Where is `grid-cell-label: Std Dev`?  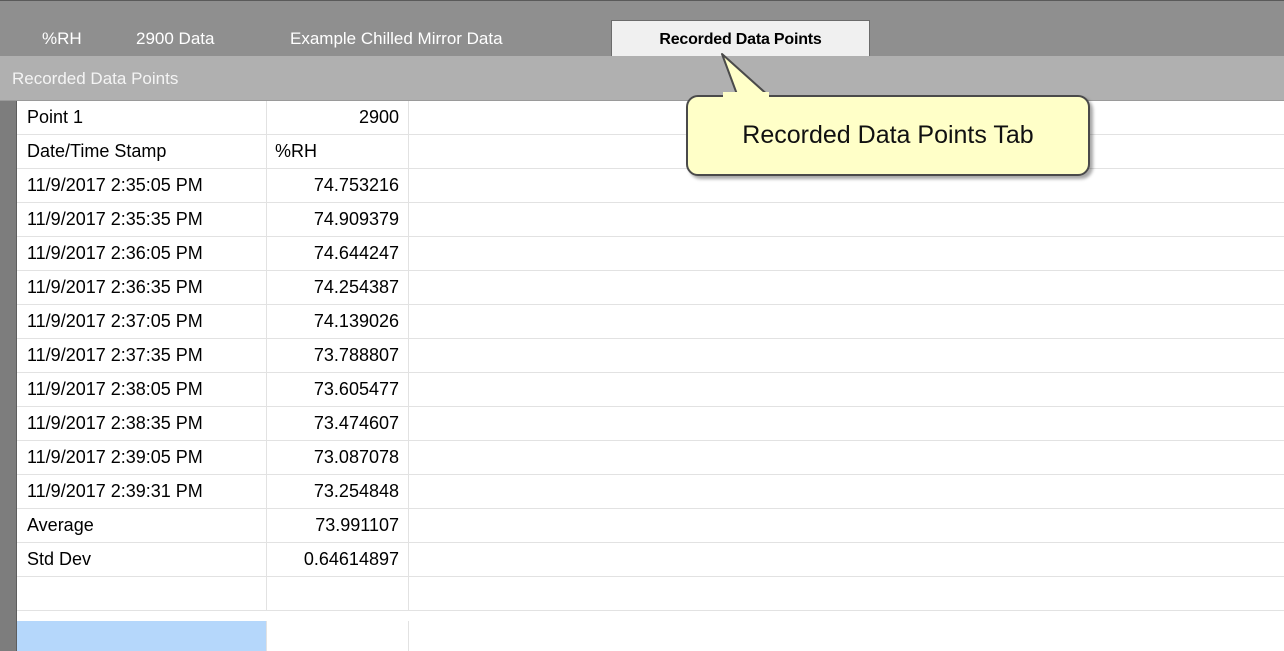 grid-cell-label: Std Dev is located at coordinates (142, 560).